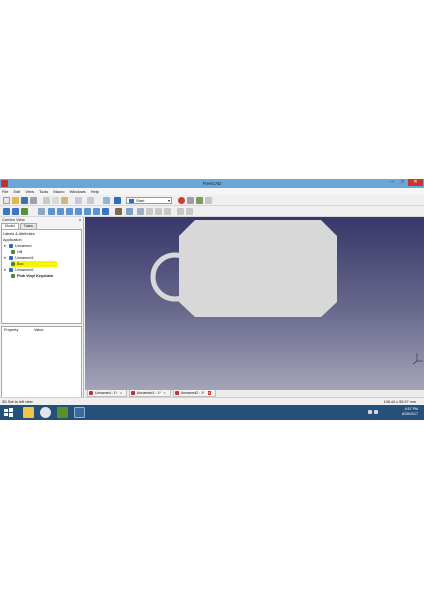 Image resolution: width=424 pixels, height=600 pixels. What do you see at coordinates (140, 211) in the screenshot?
I see `group-icon` at bounding box center [140, 211].